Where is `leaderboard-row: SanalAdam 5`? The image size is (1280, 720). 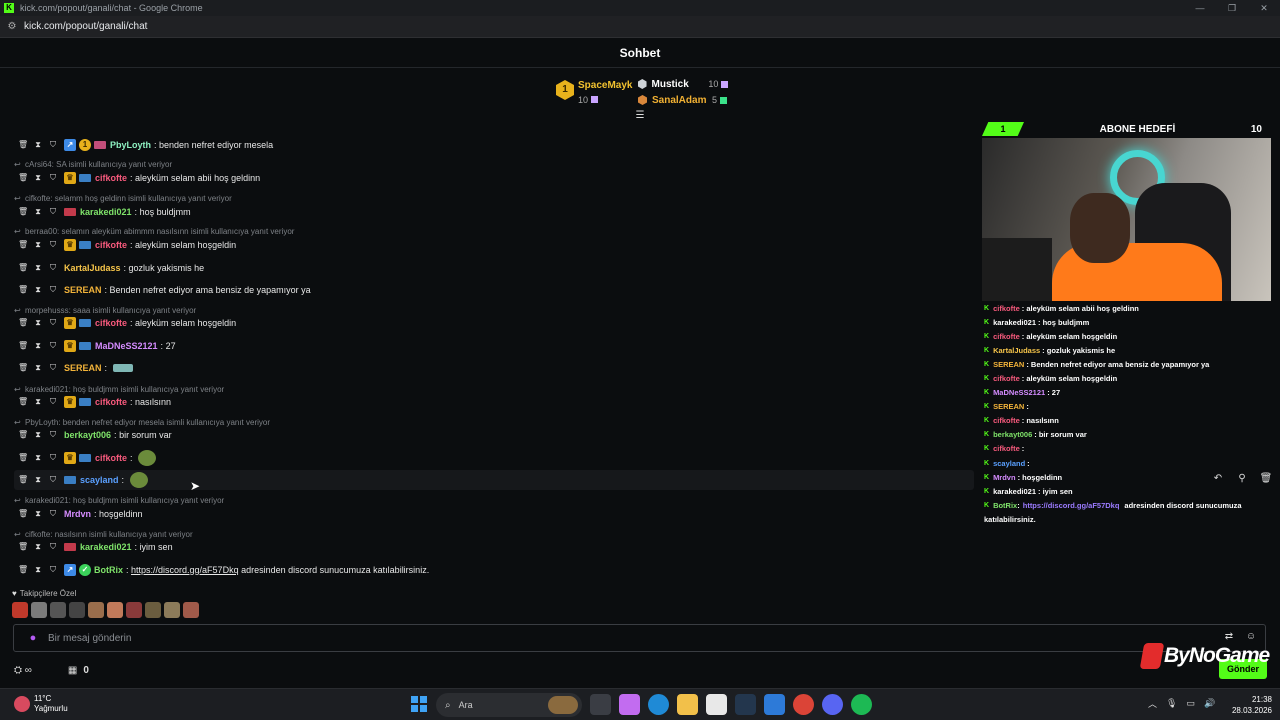 leaderboard-row: SanalAdam 5 is located at coordinates (683, 100).